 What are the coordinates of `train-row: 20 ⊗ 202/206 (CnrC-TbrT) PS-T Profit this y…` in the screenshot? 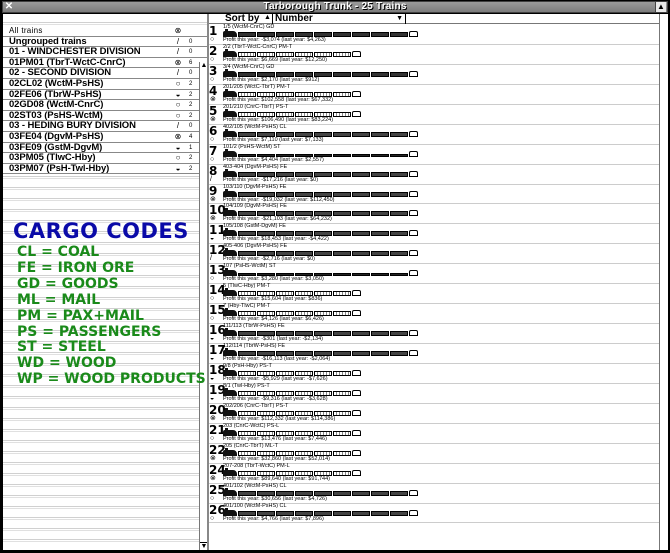 It's located at (438, 413).